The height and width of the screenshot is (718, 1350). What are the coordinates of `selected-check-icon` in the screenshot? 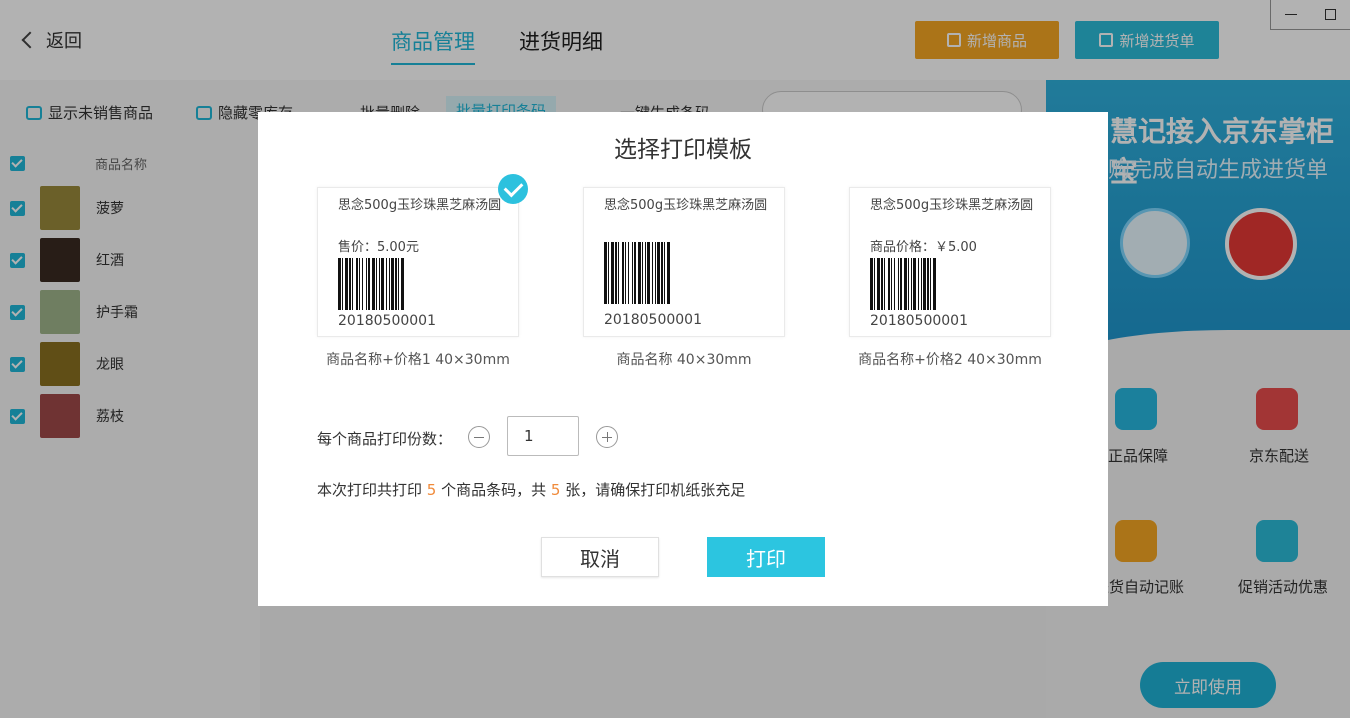 It's located at (513, 189).